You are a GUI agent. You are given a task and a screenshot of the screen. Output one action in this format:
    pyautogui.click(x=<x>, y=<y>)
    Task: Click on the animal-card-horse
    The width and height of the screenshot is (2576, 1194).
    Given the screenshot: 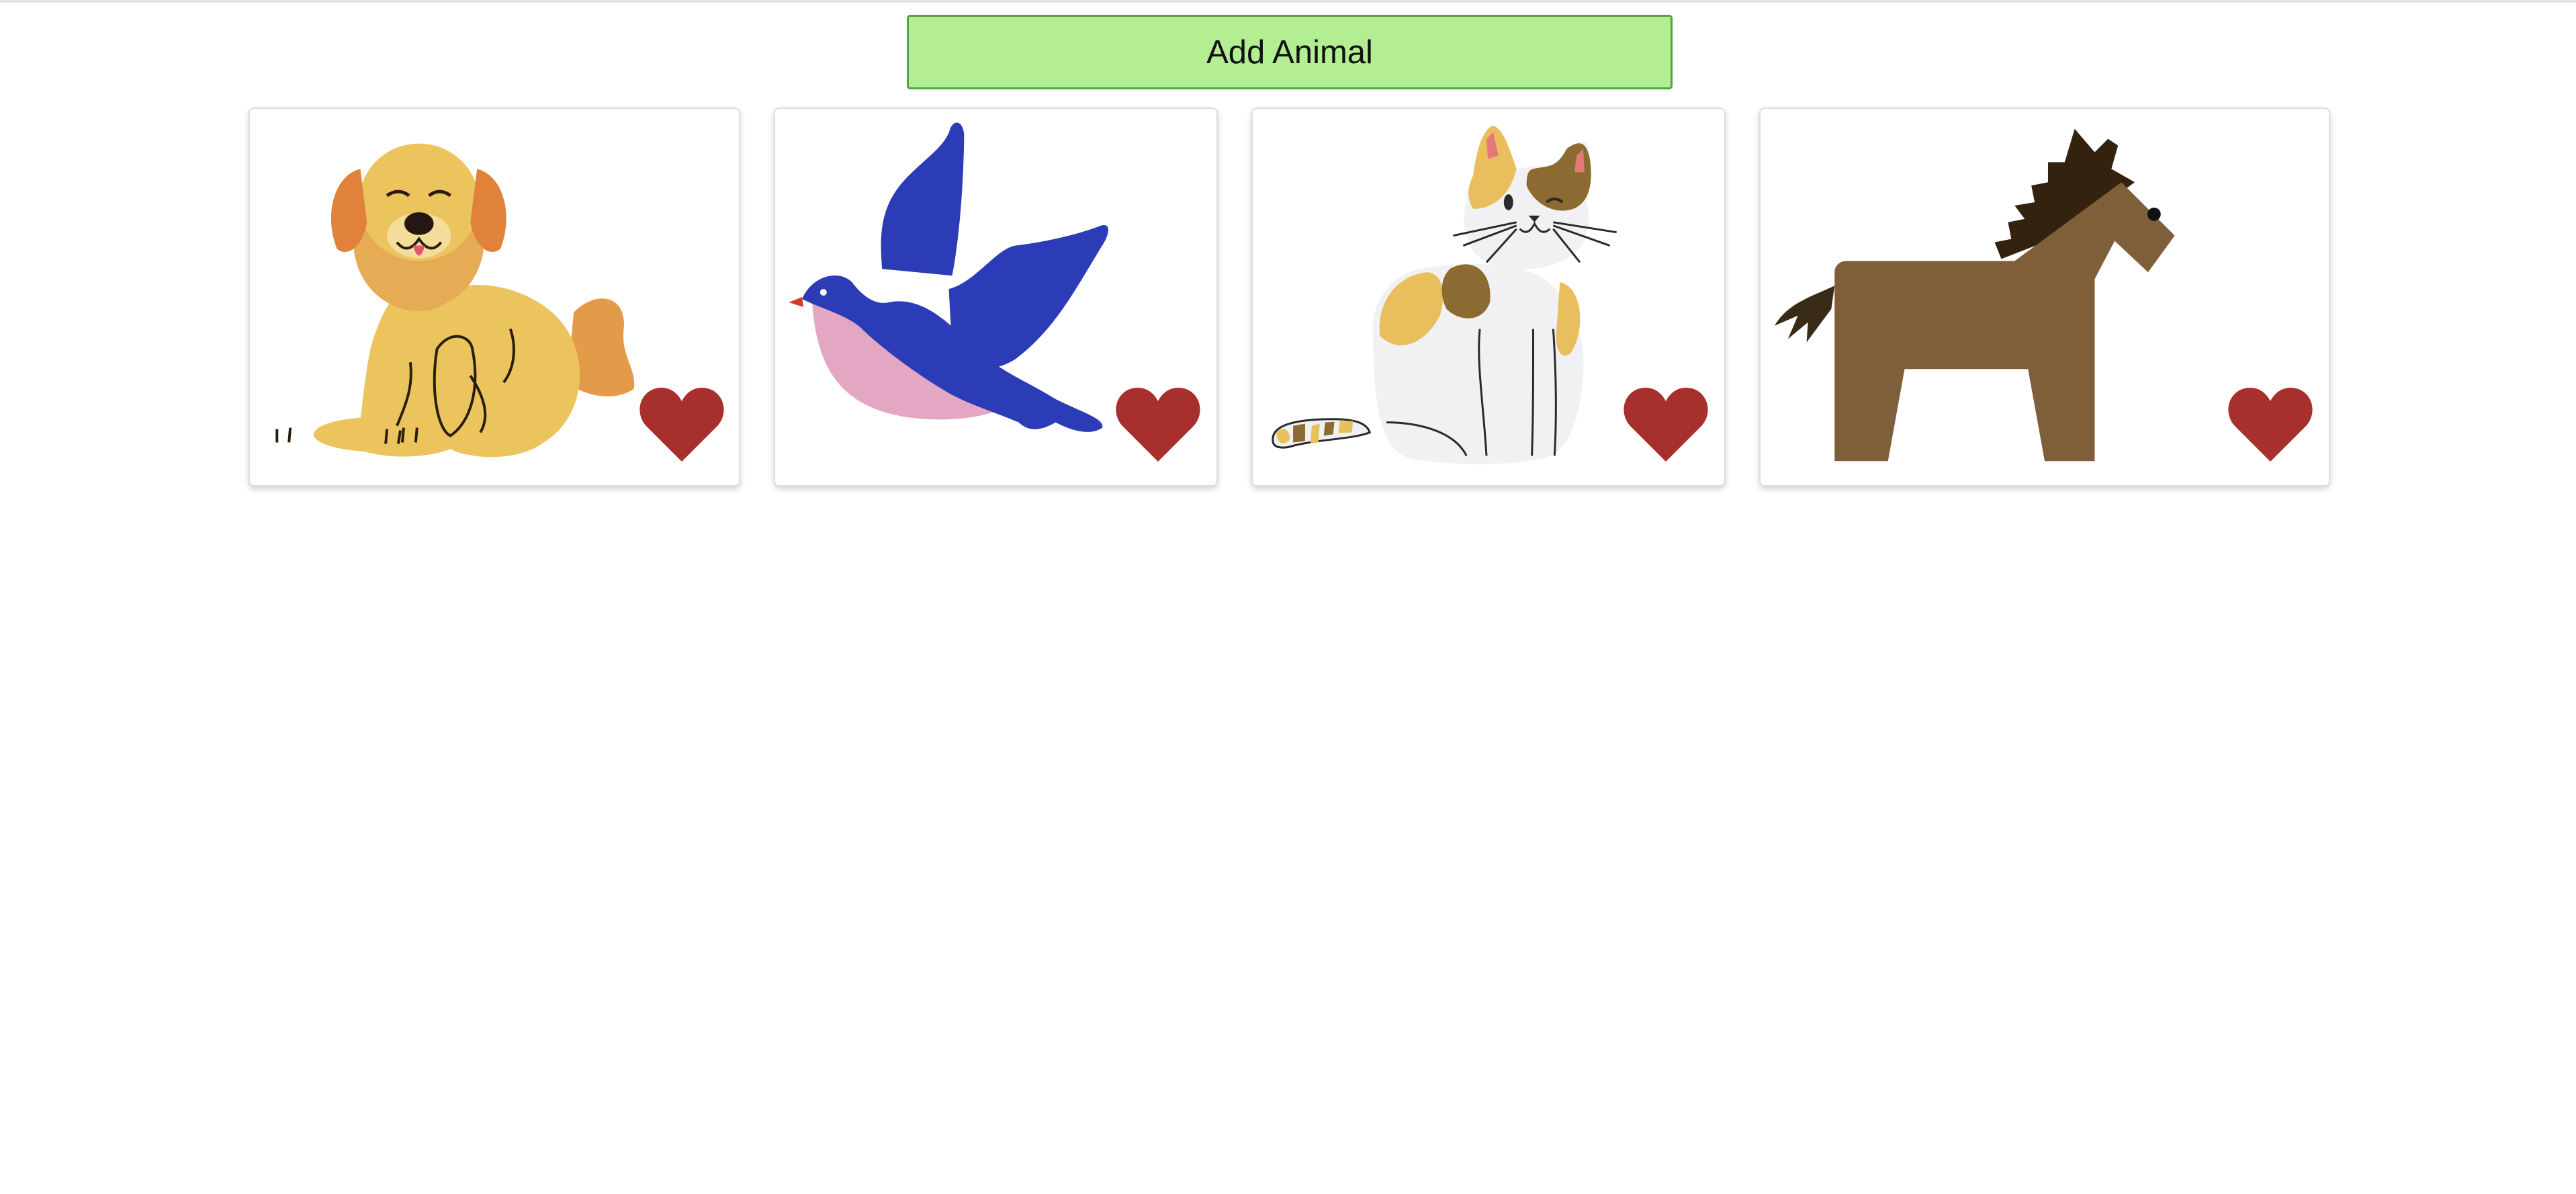 What is the action you would take?
    pyautogui.click(x=2045, y=297)
    